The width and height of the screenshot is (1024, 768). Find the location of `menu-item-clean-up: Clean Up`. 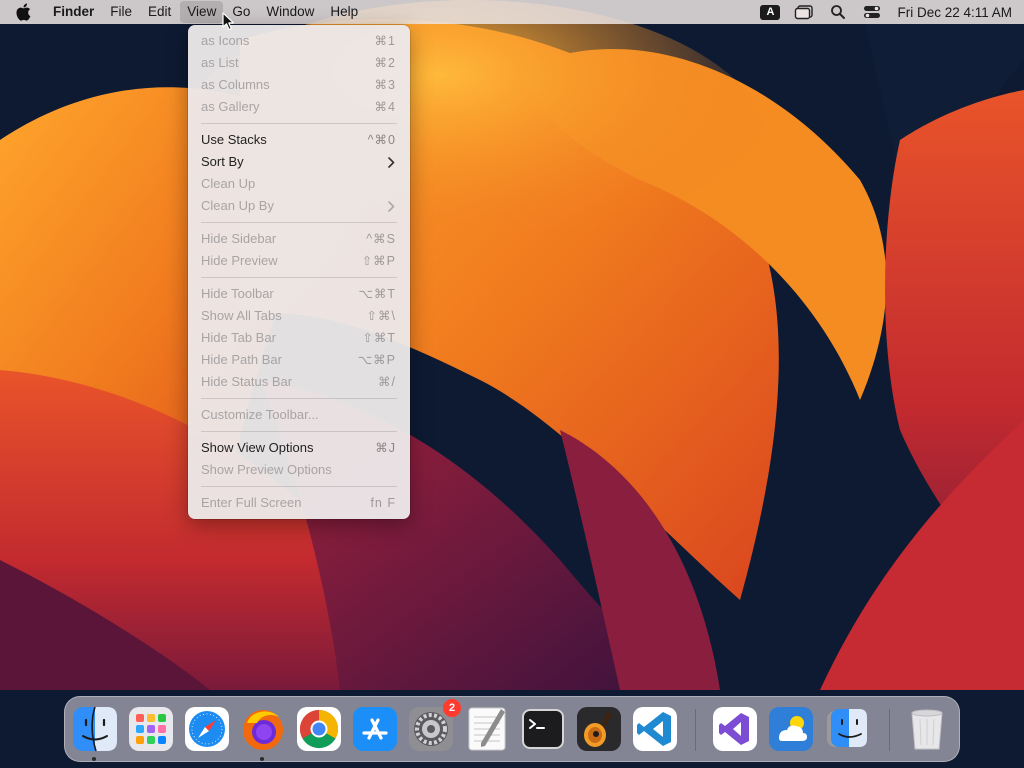

menu-item-clean-up: Clean Up is located at coordinates (299, 184).